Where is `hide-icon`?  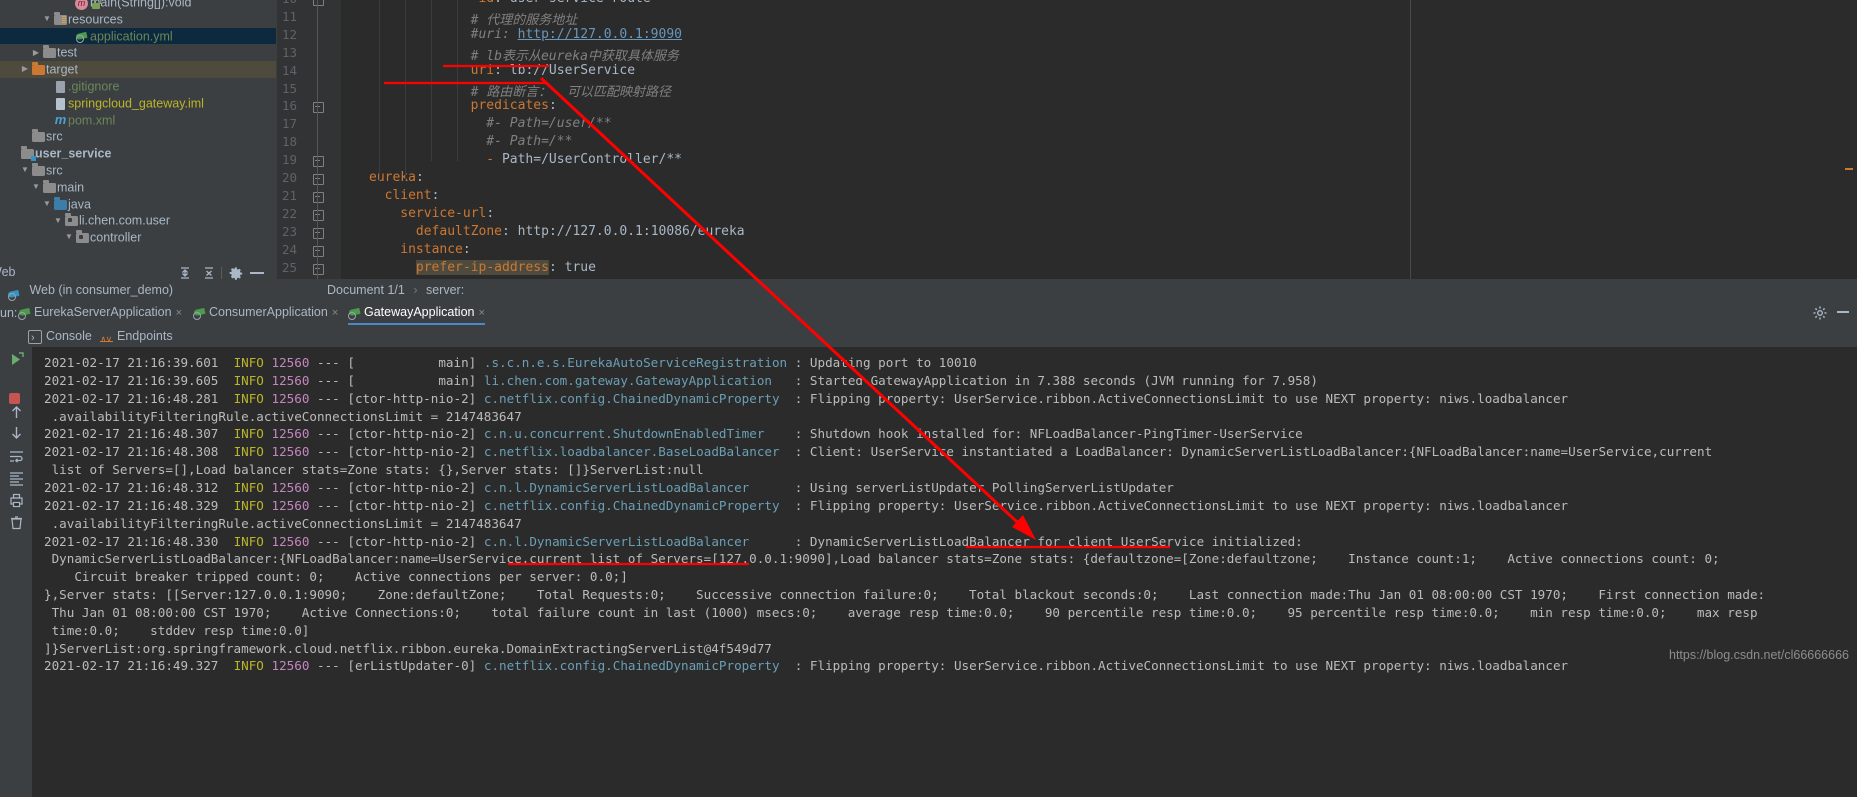 hide-icon is located at coordinates (257, 273).